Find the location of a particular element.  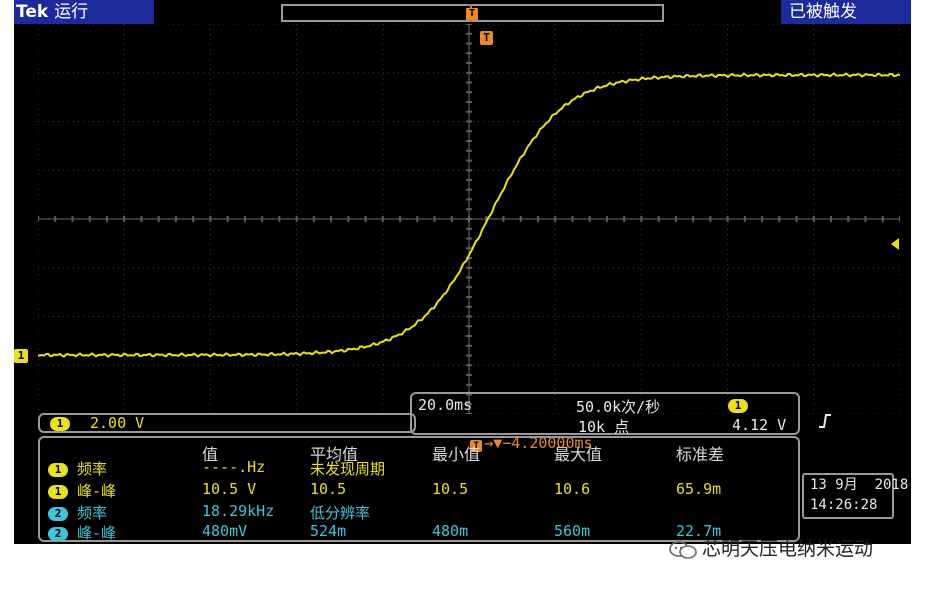

trigger-status: 已被触发 is located at coordinates (846, 12).